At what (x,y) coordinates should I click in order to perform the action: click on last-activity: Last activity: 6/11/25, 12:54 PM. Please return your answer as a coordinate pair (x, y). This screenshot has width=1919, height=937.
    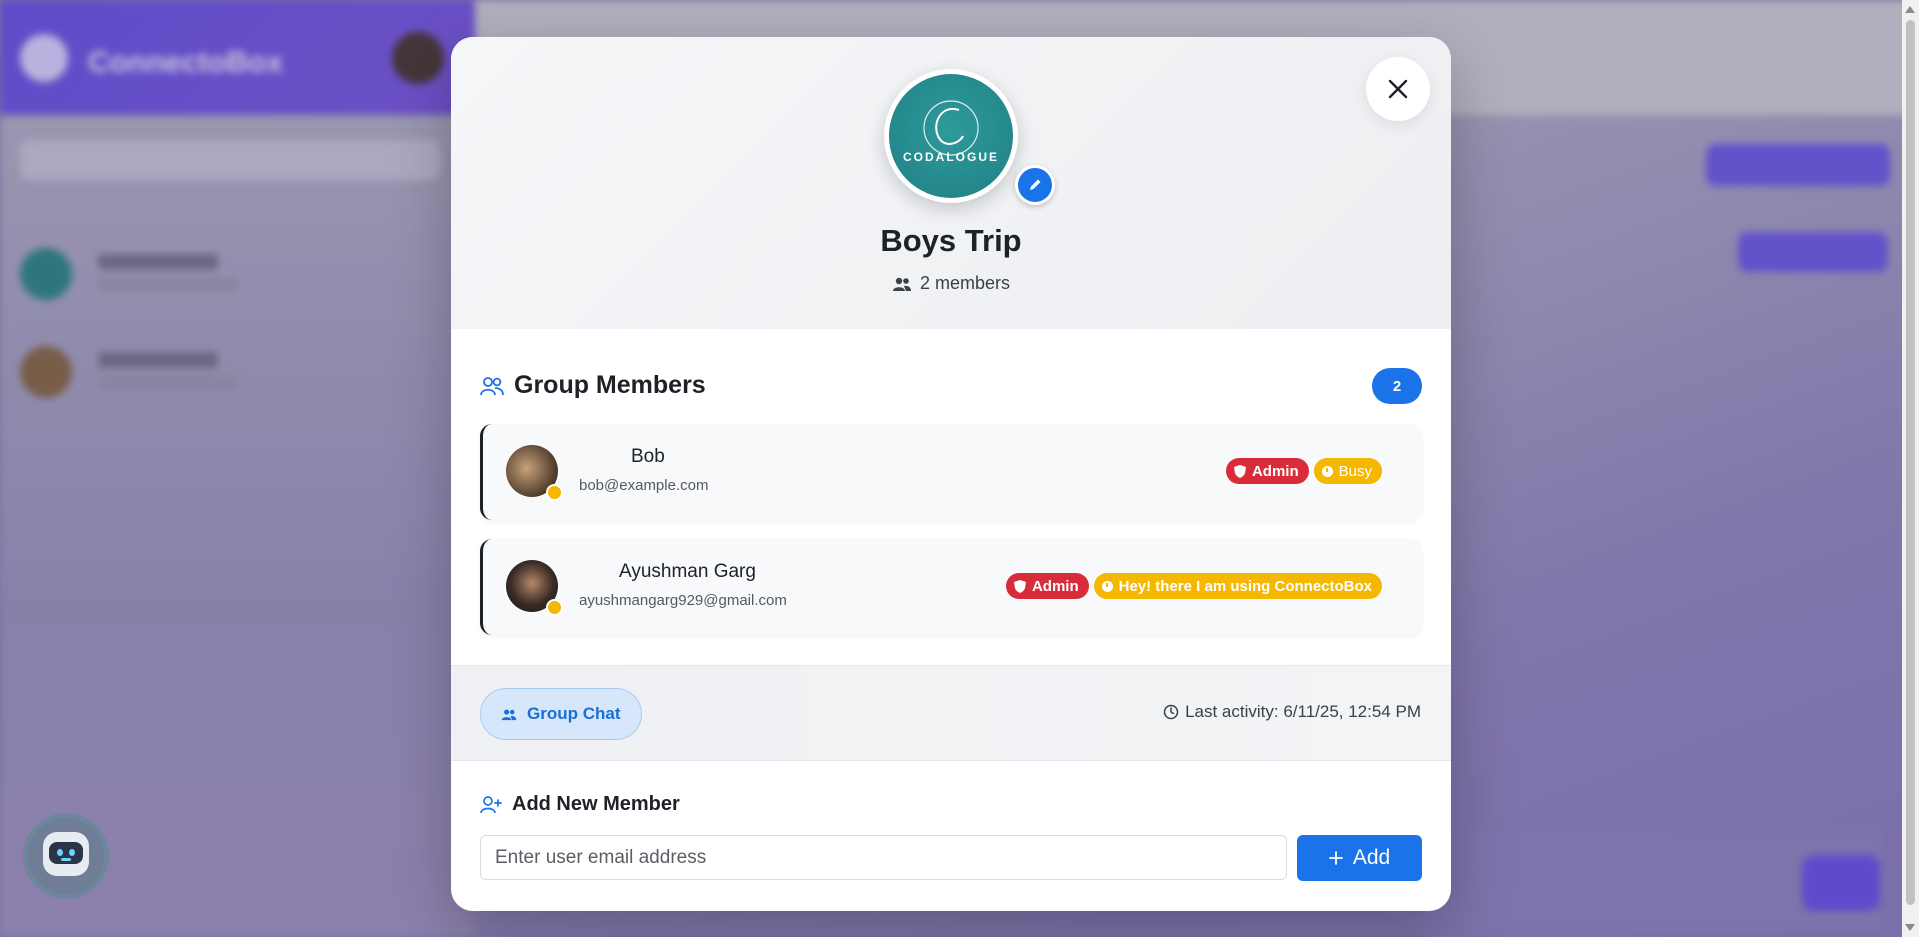
    Looking at the image, I should click on (1292, 712).